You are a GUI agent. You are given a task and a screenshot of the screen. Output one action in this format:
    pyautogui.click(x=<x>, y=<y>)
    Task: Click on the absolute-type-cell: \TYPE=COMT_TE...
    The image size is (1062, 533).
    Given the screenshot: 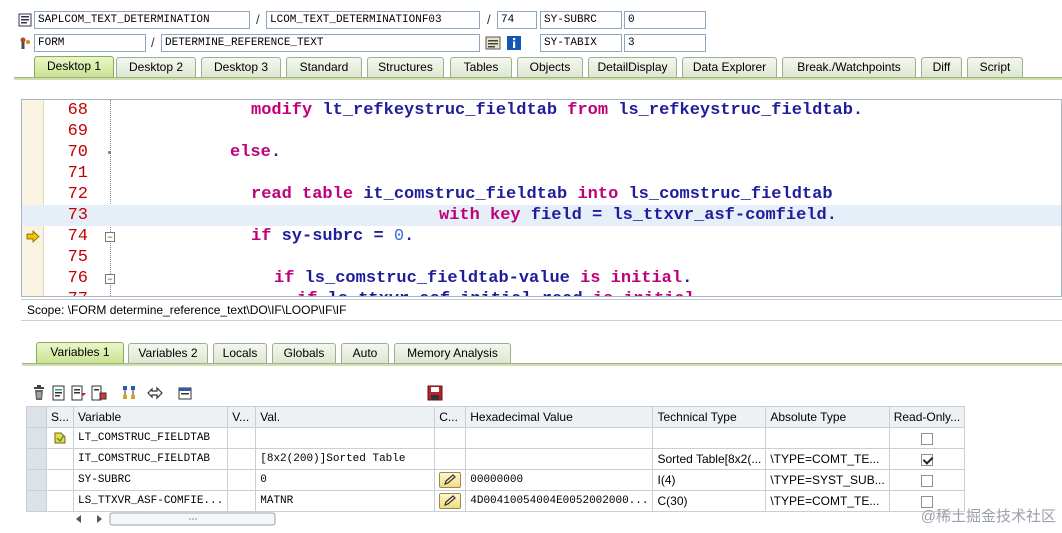 What is the action you would take?
    pyautogui.click(x=827, y=459)
    